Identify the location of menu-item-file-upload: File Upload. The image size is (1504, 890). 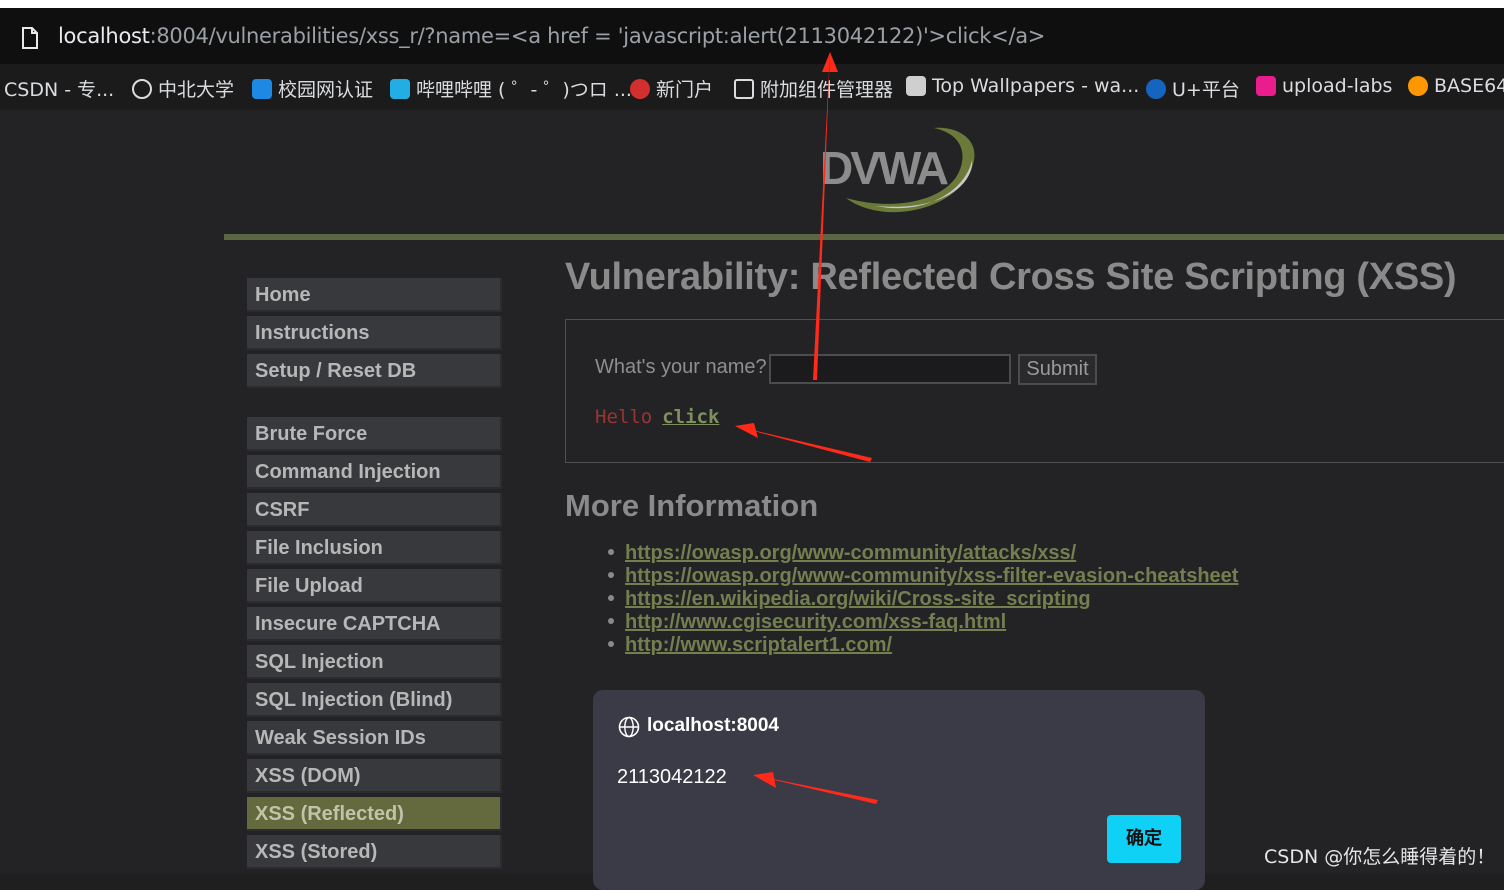
(374, 586).